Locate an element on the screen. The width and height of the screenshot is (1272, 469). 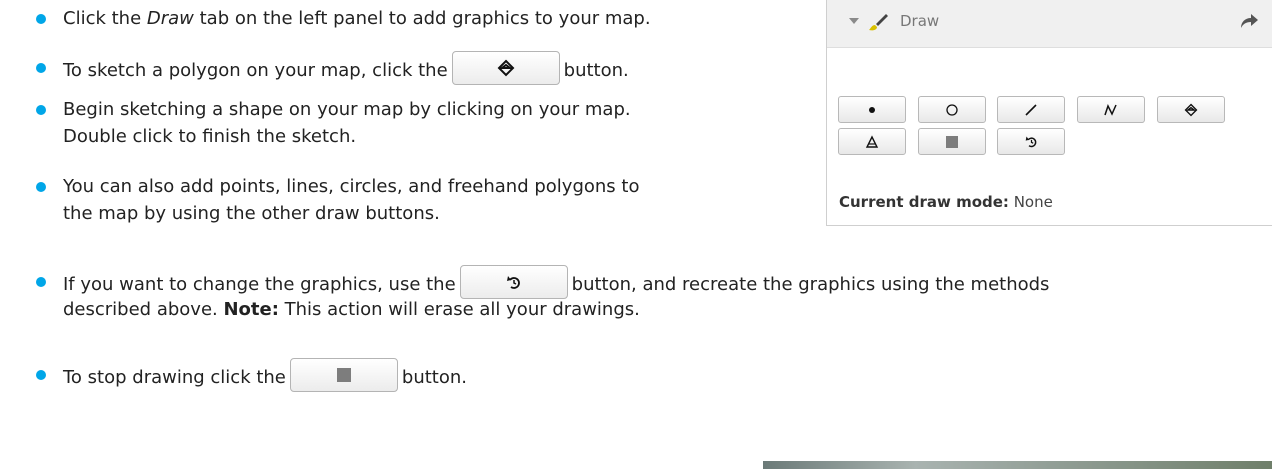
freehand-polygon-icon is located at coordinates (872, 141).